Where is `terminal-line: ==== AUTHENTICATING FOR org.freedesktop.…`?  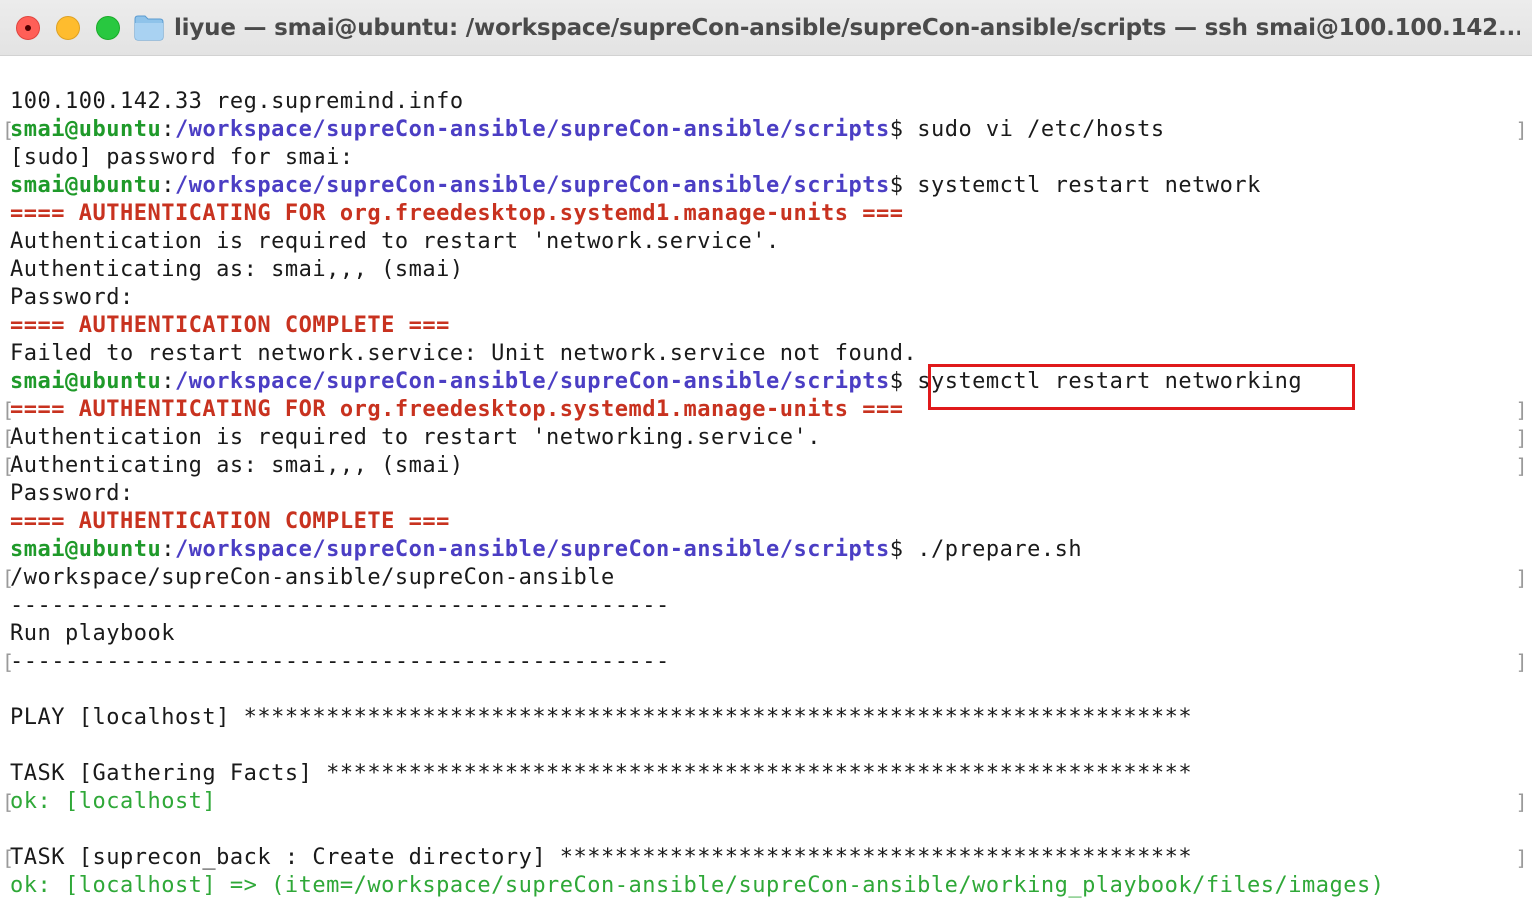
terminal-line: ==== AUTHENTICATING FOR org.freedesktop.… is located at coordinates (766, 214).